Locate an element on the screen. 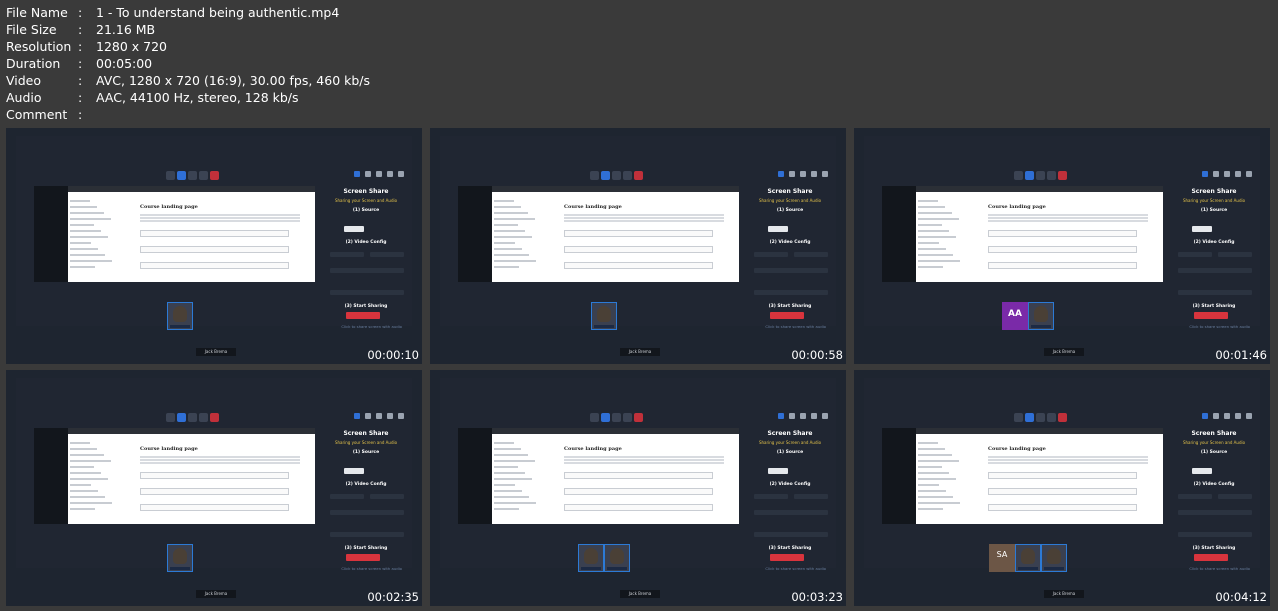  participant-avatar: AA is located at coordinates (1015, 316).